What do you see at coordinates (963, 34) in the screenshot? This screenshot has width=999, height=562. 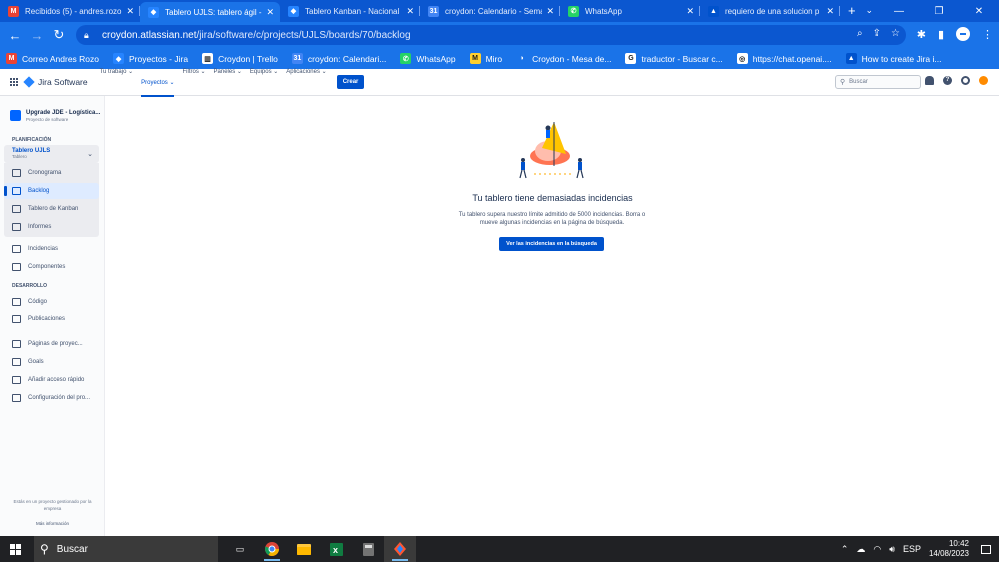 I see `profile-avatar` at bounding box center [963, 34].